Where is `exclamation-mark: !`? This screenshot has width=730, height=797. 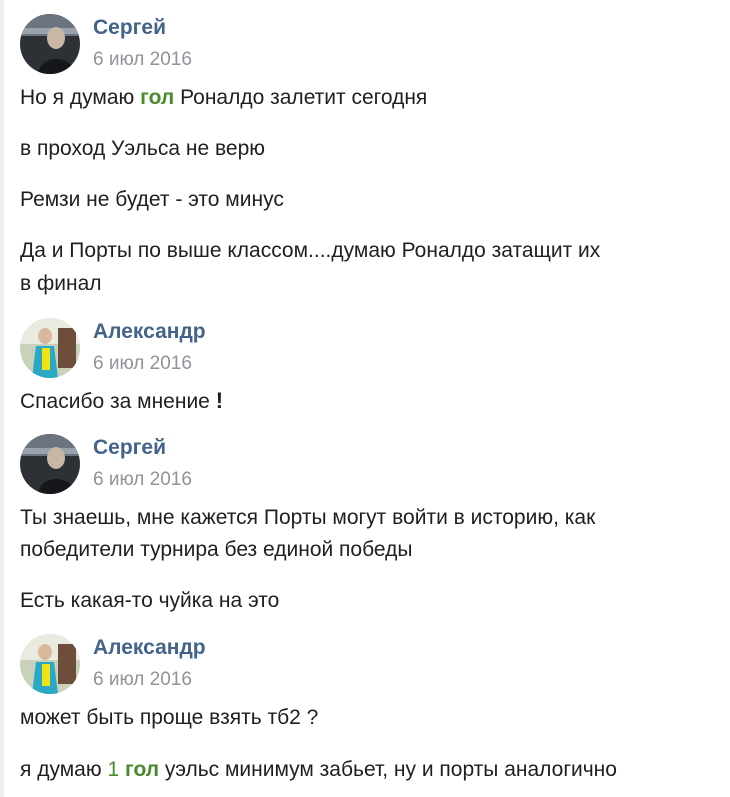
exclamation-mark: ! is located at coordinates (219, 400).